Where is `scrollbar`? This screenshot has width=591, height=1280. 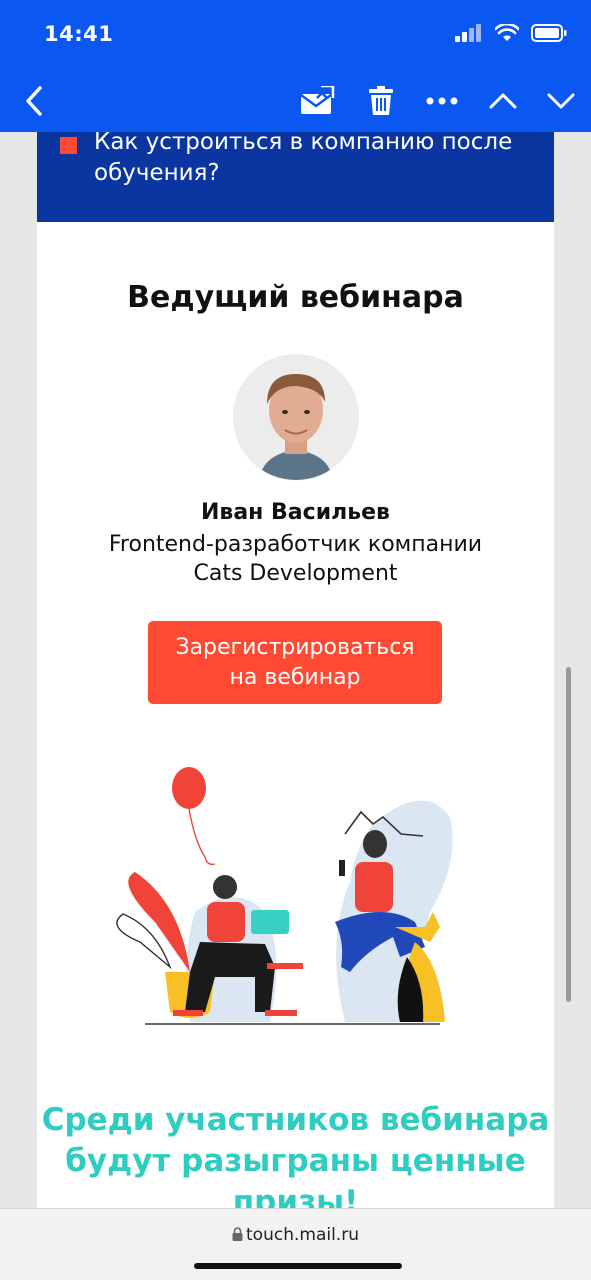 scrollbar is located at coordinates (568, 834).